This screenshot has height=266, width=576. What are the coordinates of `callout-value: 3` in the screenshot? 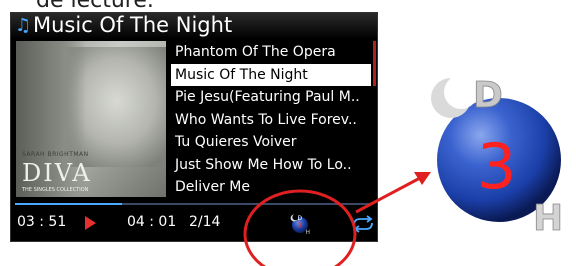 It's located at (496, 166).